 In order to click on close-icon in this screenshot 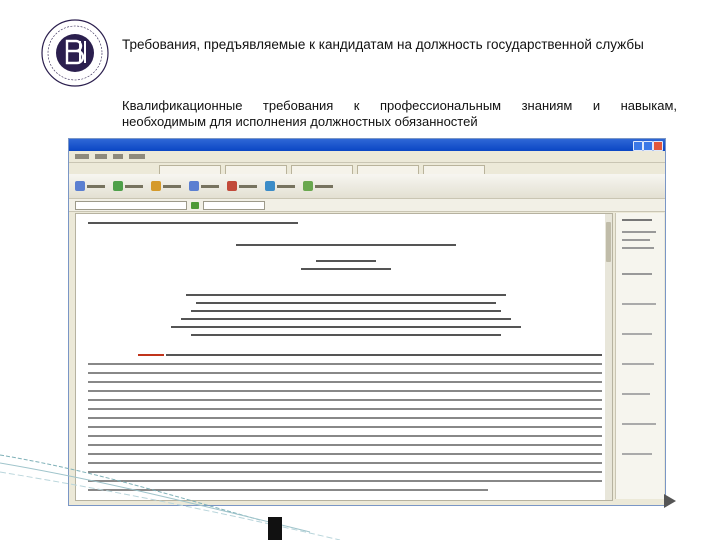, I will do `click(658, 146)`.